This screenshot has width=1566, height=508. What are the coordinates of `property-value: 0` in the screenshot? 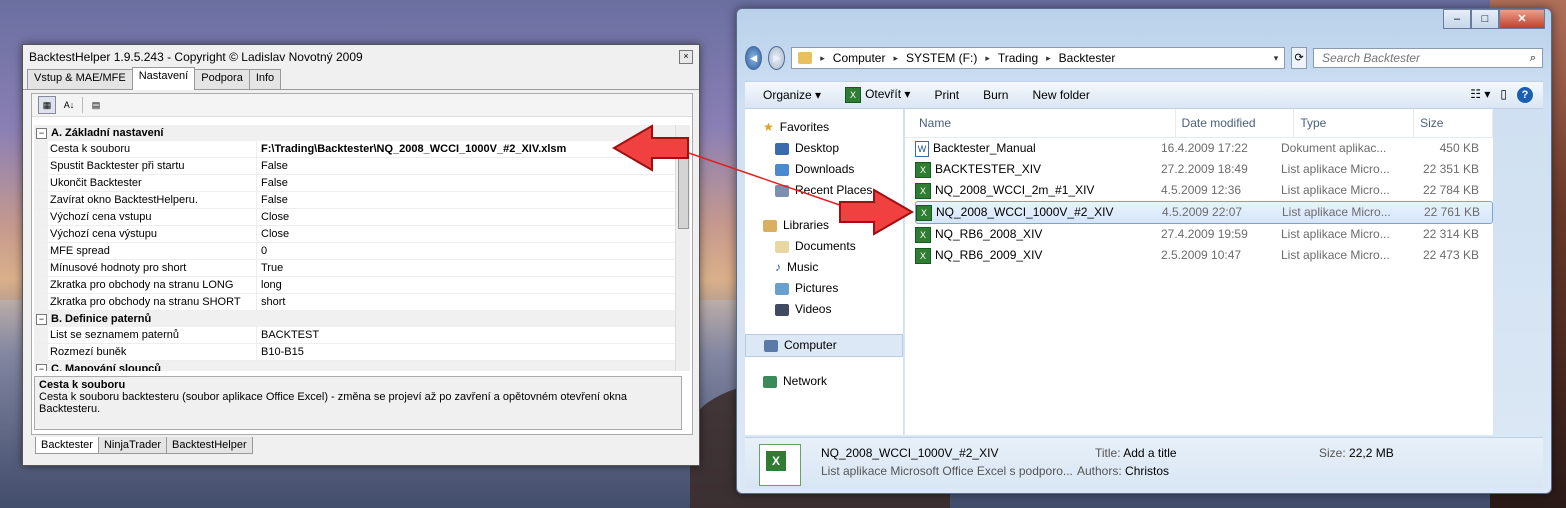 It's located at (262, 251).